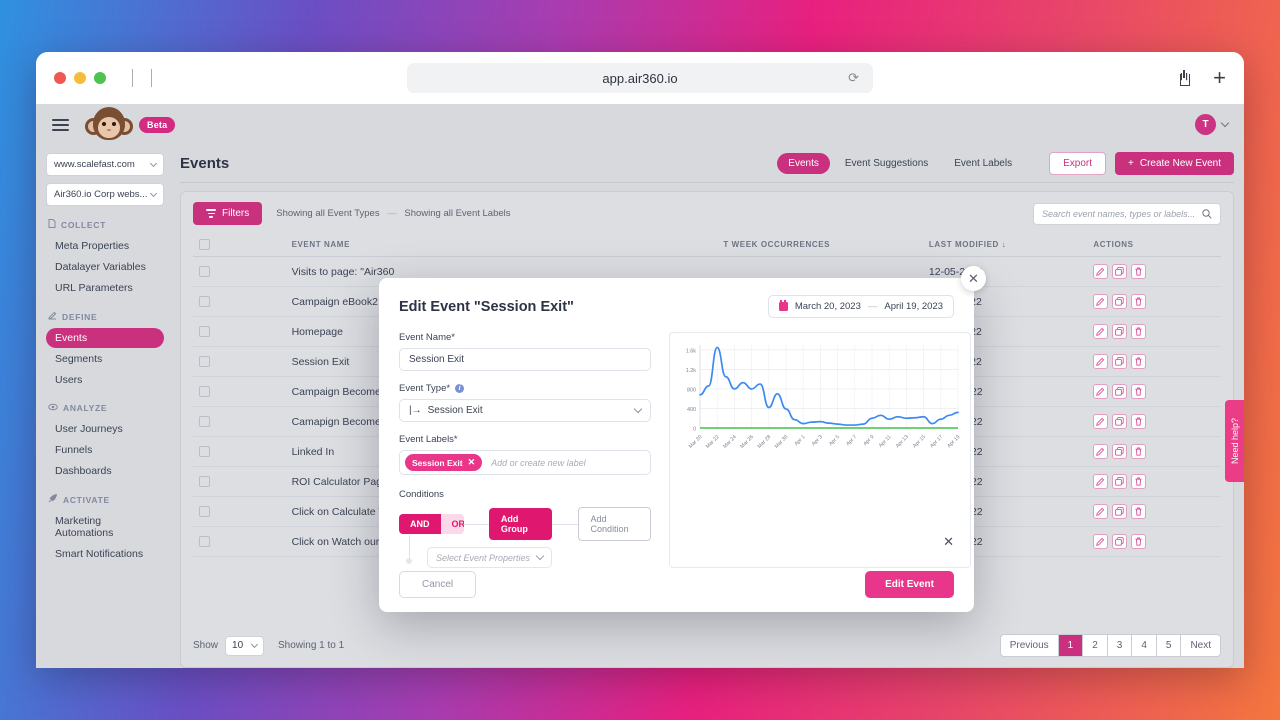  I want to click on page-button-5: 5, so click(1169, 645).